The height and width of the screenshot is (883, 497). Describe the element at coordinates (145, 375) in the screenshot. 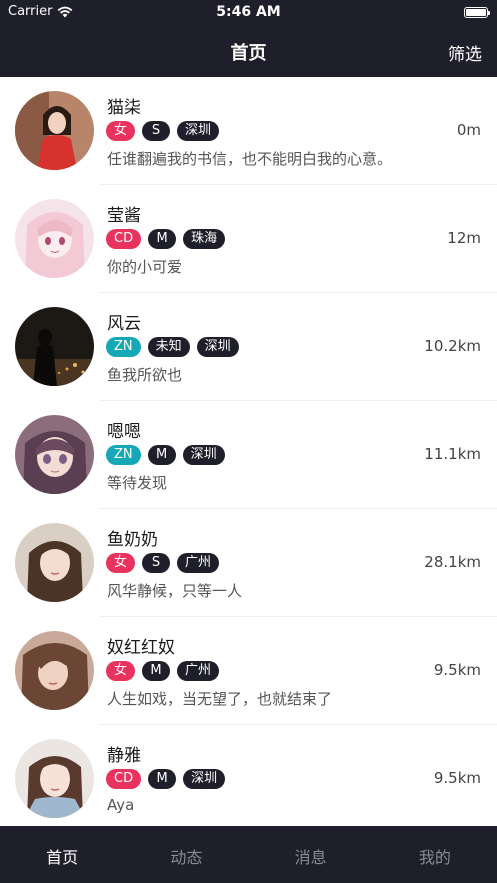

I see `user-signature: 鱼我所欲也` at that location.